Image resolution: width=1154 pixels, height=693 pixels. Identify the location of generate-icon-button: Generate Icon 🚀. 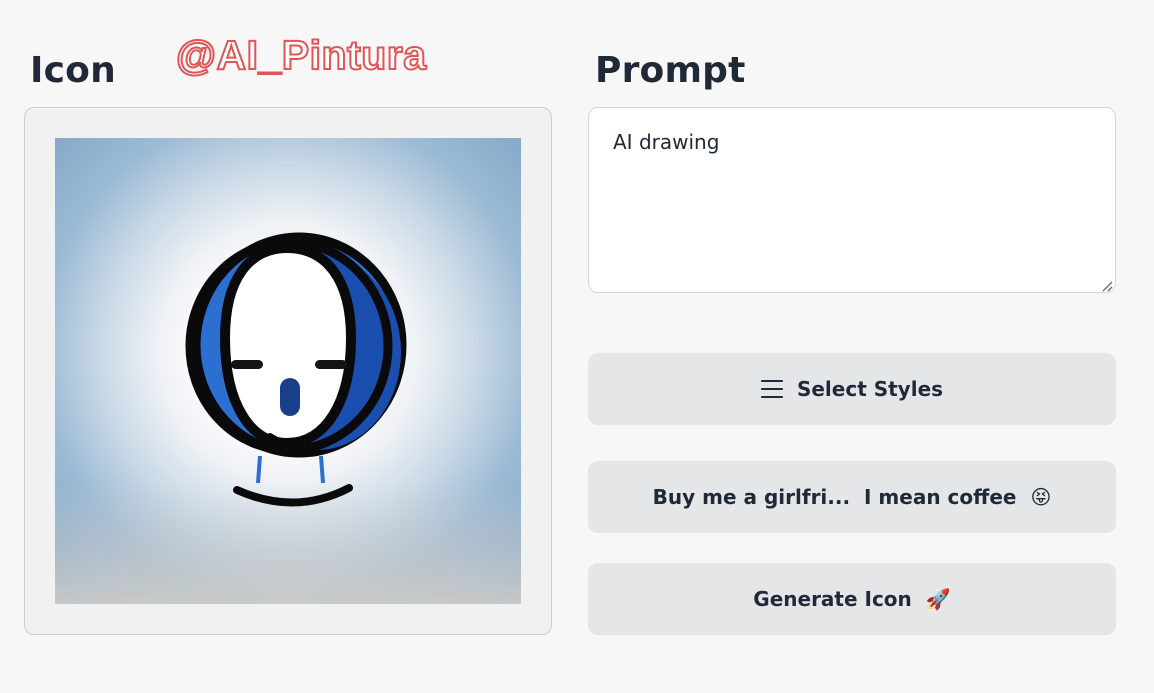
(852, 599).